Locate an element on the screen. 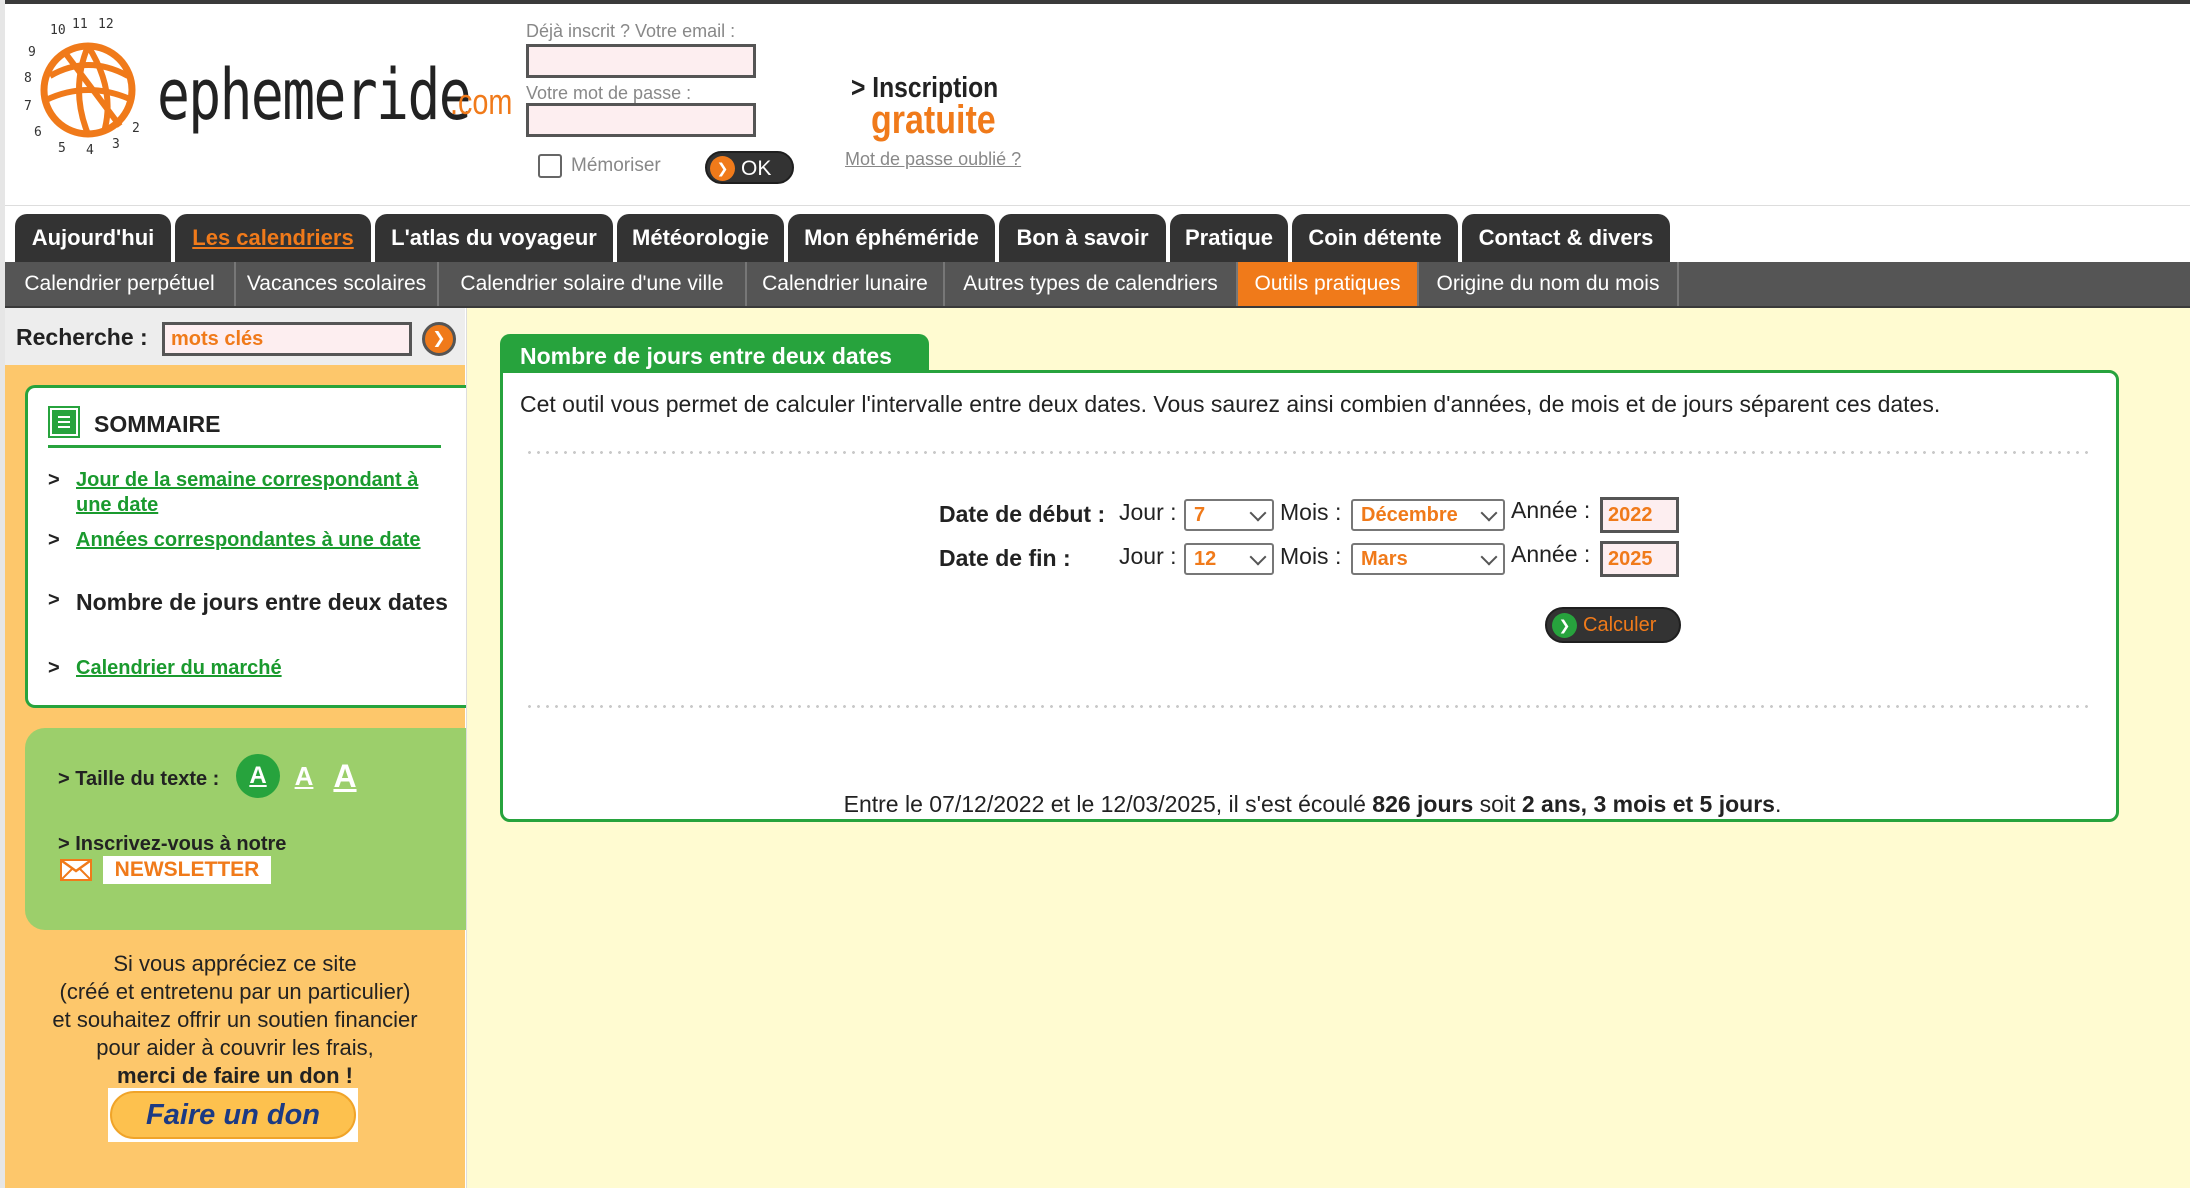  search-label: Recherche : is located at coordinates (82, 337).